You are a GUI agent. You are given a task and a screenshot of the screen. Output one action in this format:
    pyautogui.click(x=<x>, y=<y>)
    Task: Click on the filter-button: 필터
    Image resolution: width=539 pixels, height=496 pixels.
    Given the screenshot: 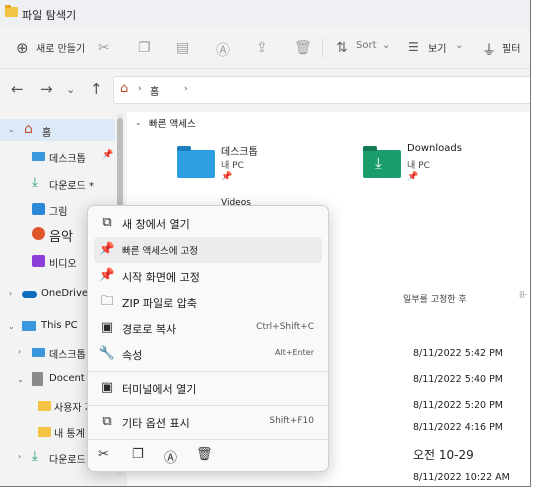 What is the action you would take?
    pyautogui.click(x=511, y=47)
    